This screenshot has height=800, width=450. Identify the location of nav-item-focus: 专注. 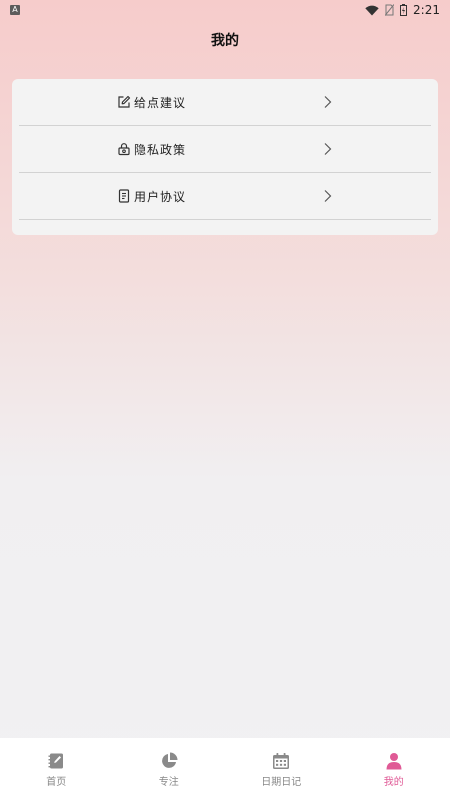
(169, 769).